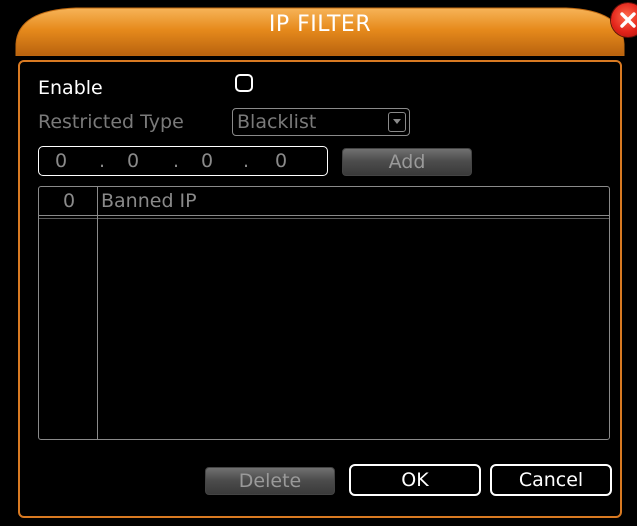 The width and height of the screenshot is (637, 526). I want to click on table-header-index: 0, so click(69, 201).